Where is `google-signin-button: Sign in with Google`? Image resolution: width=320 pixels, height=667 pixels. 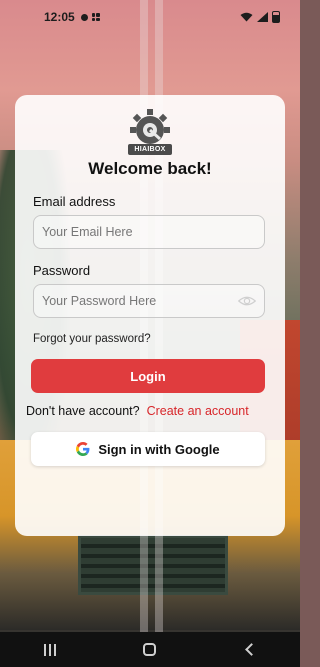 google-signin-button: Sign in with Google is located at coordinates (148, 449).